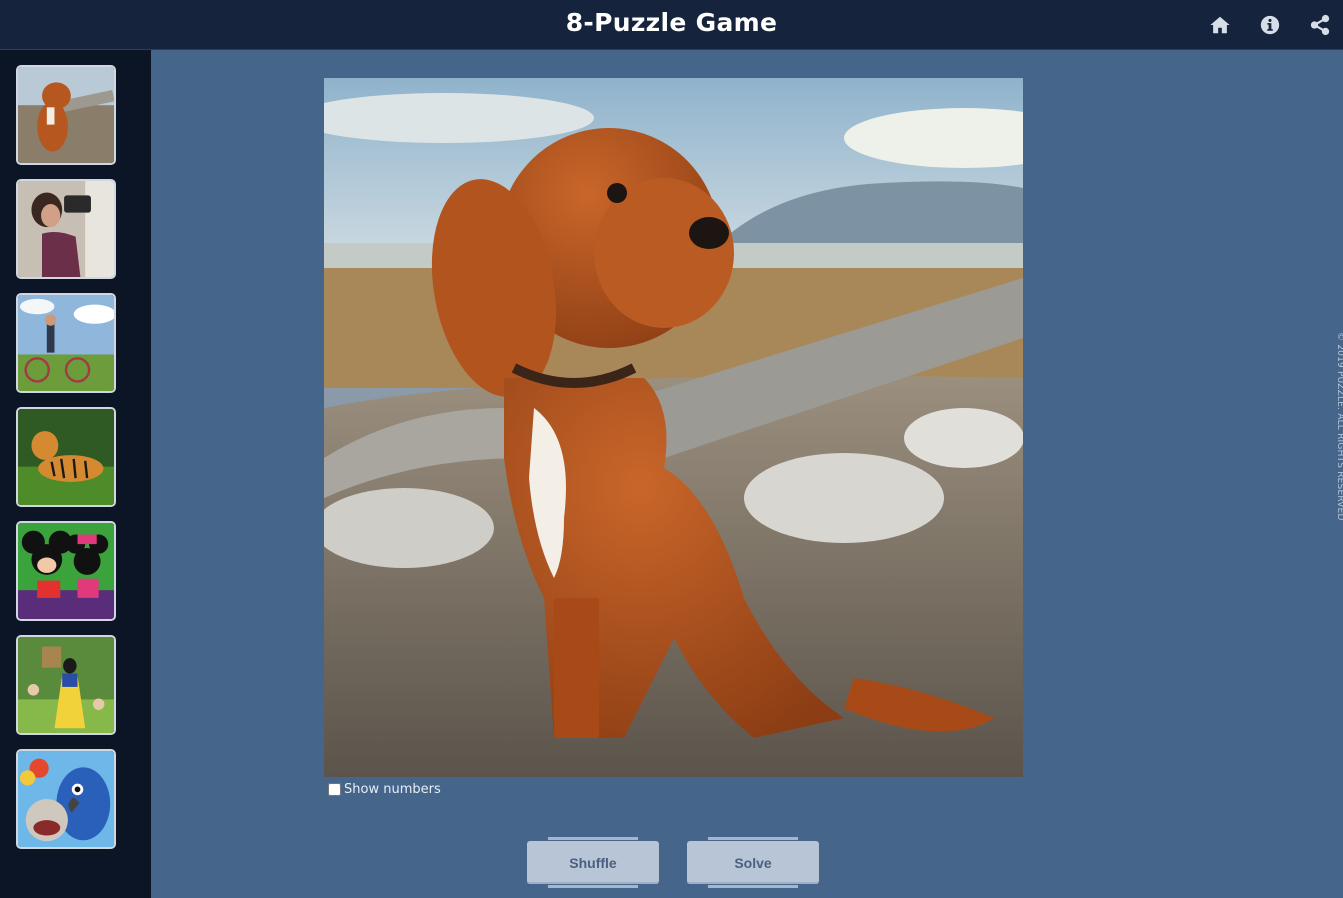 The width and height of the screenshot is (1343, 898). Describe the element at coordinates (1270, 25) in the screenshot. I see `info-icon` at that location.